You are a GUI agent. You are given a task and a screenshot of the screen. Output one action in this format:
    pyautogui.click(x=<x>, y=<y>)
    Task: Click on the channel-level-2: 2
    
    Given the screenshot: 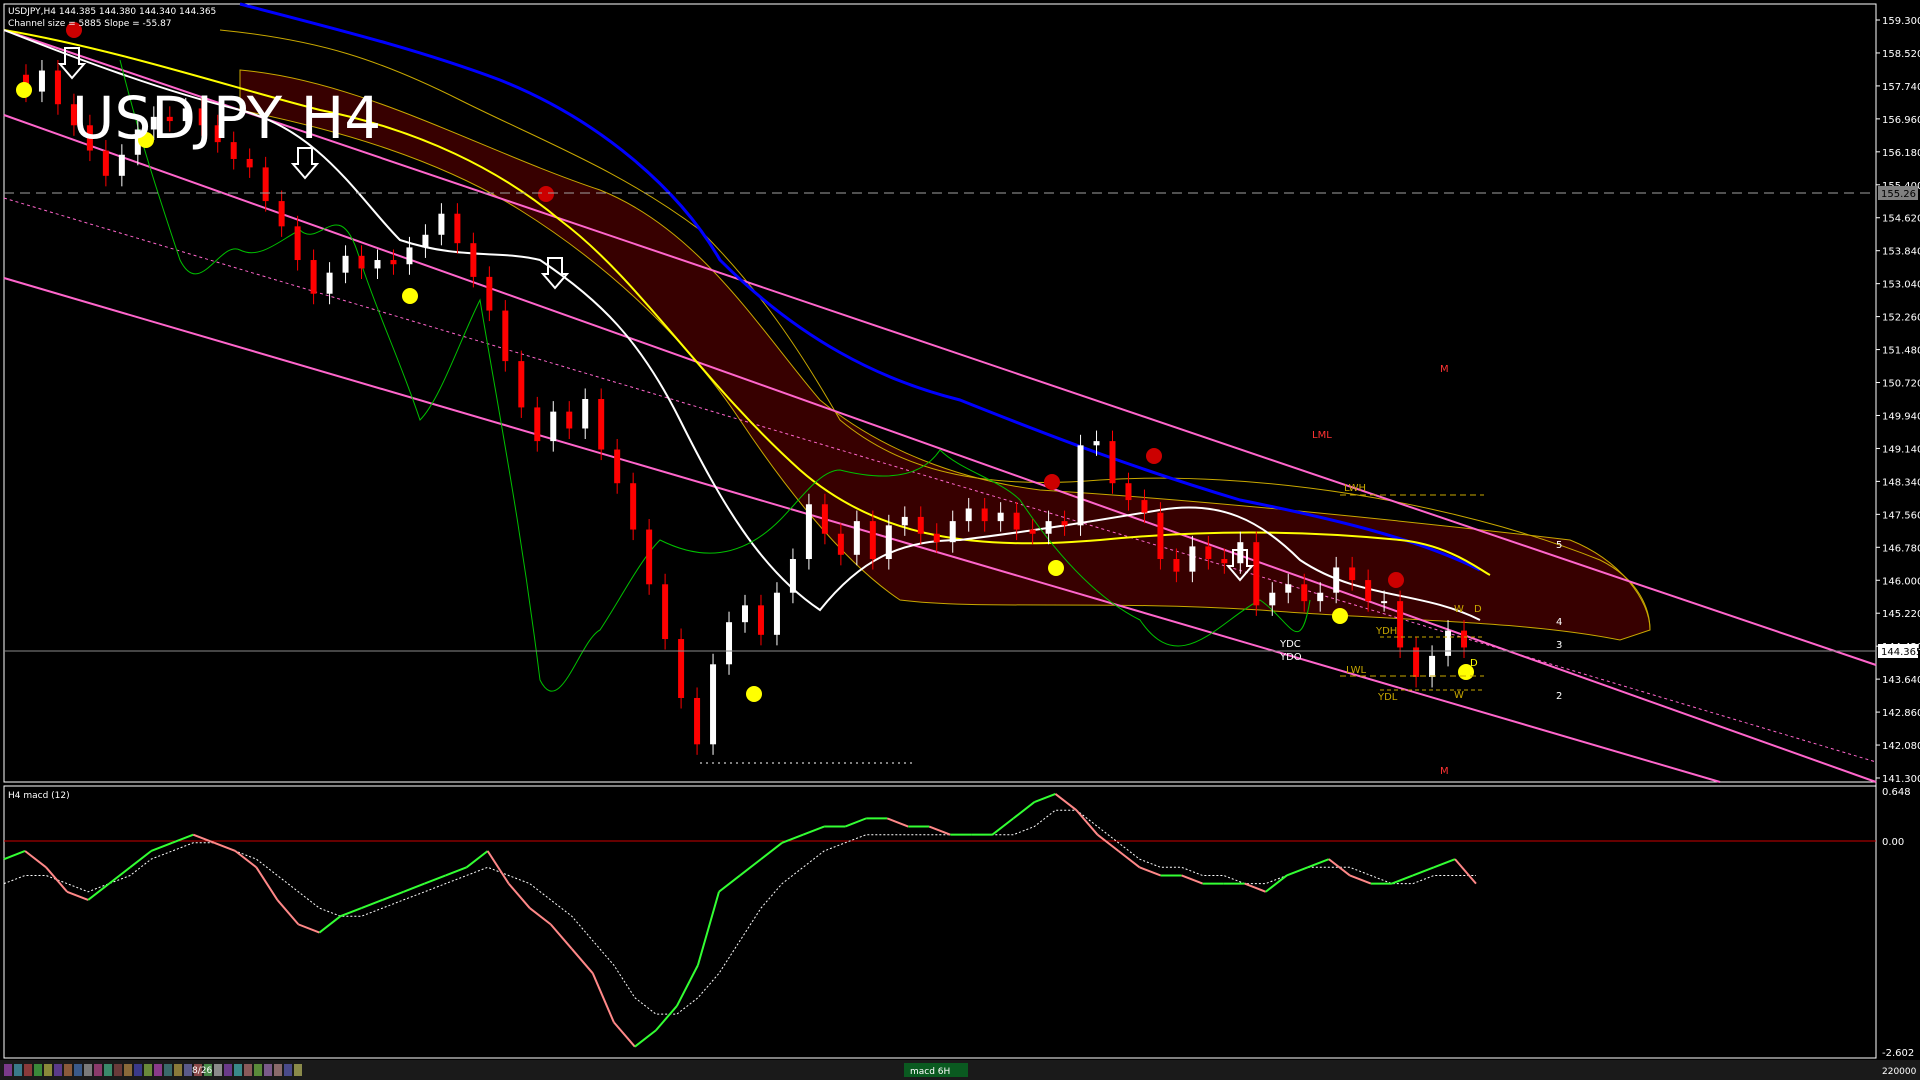 What is the action you would take?
    pyautogui.click(x=1559, y=696)
    